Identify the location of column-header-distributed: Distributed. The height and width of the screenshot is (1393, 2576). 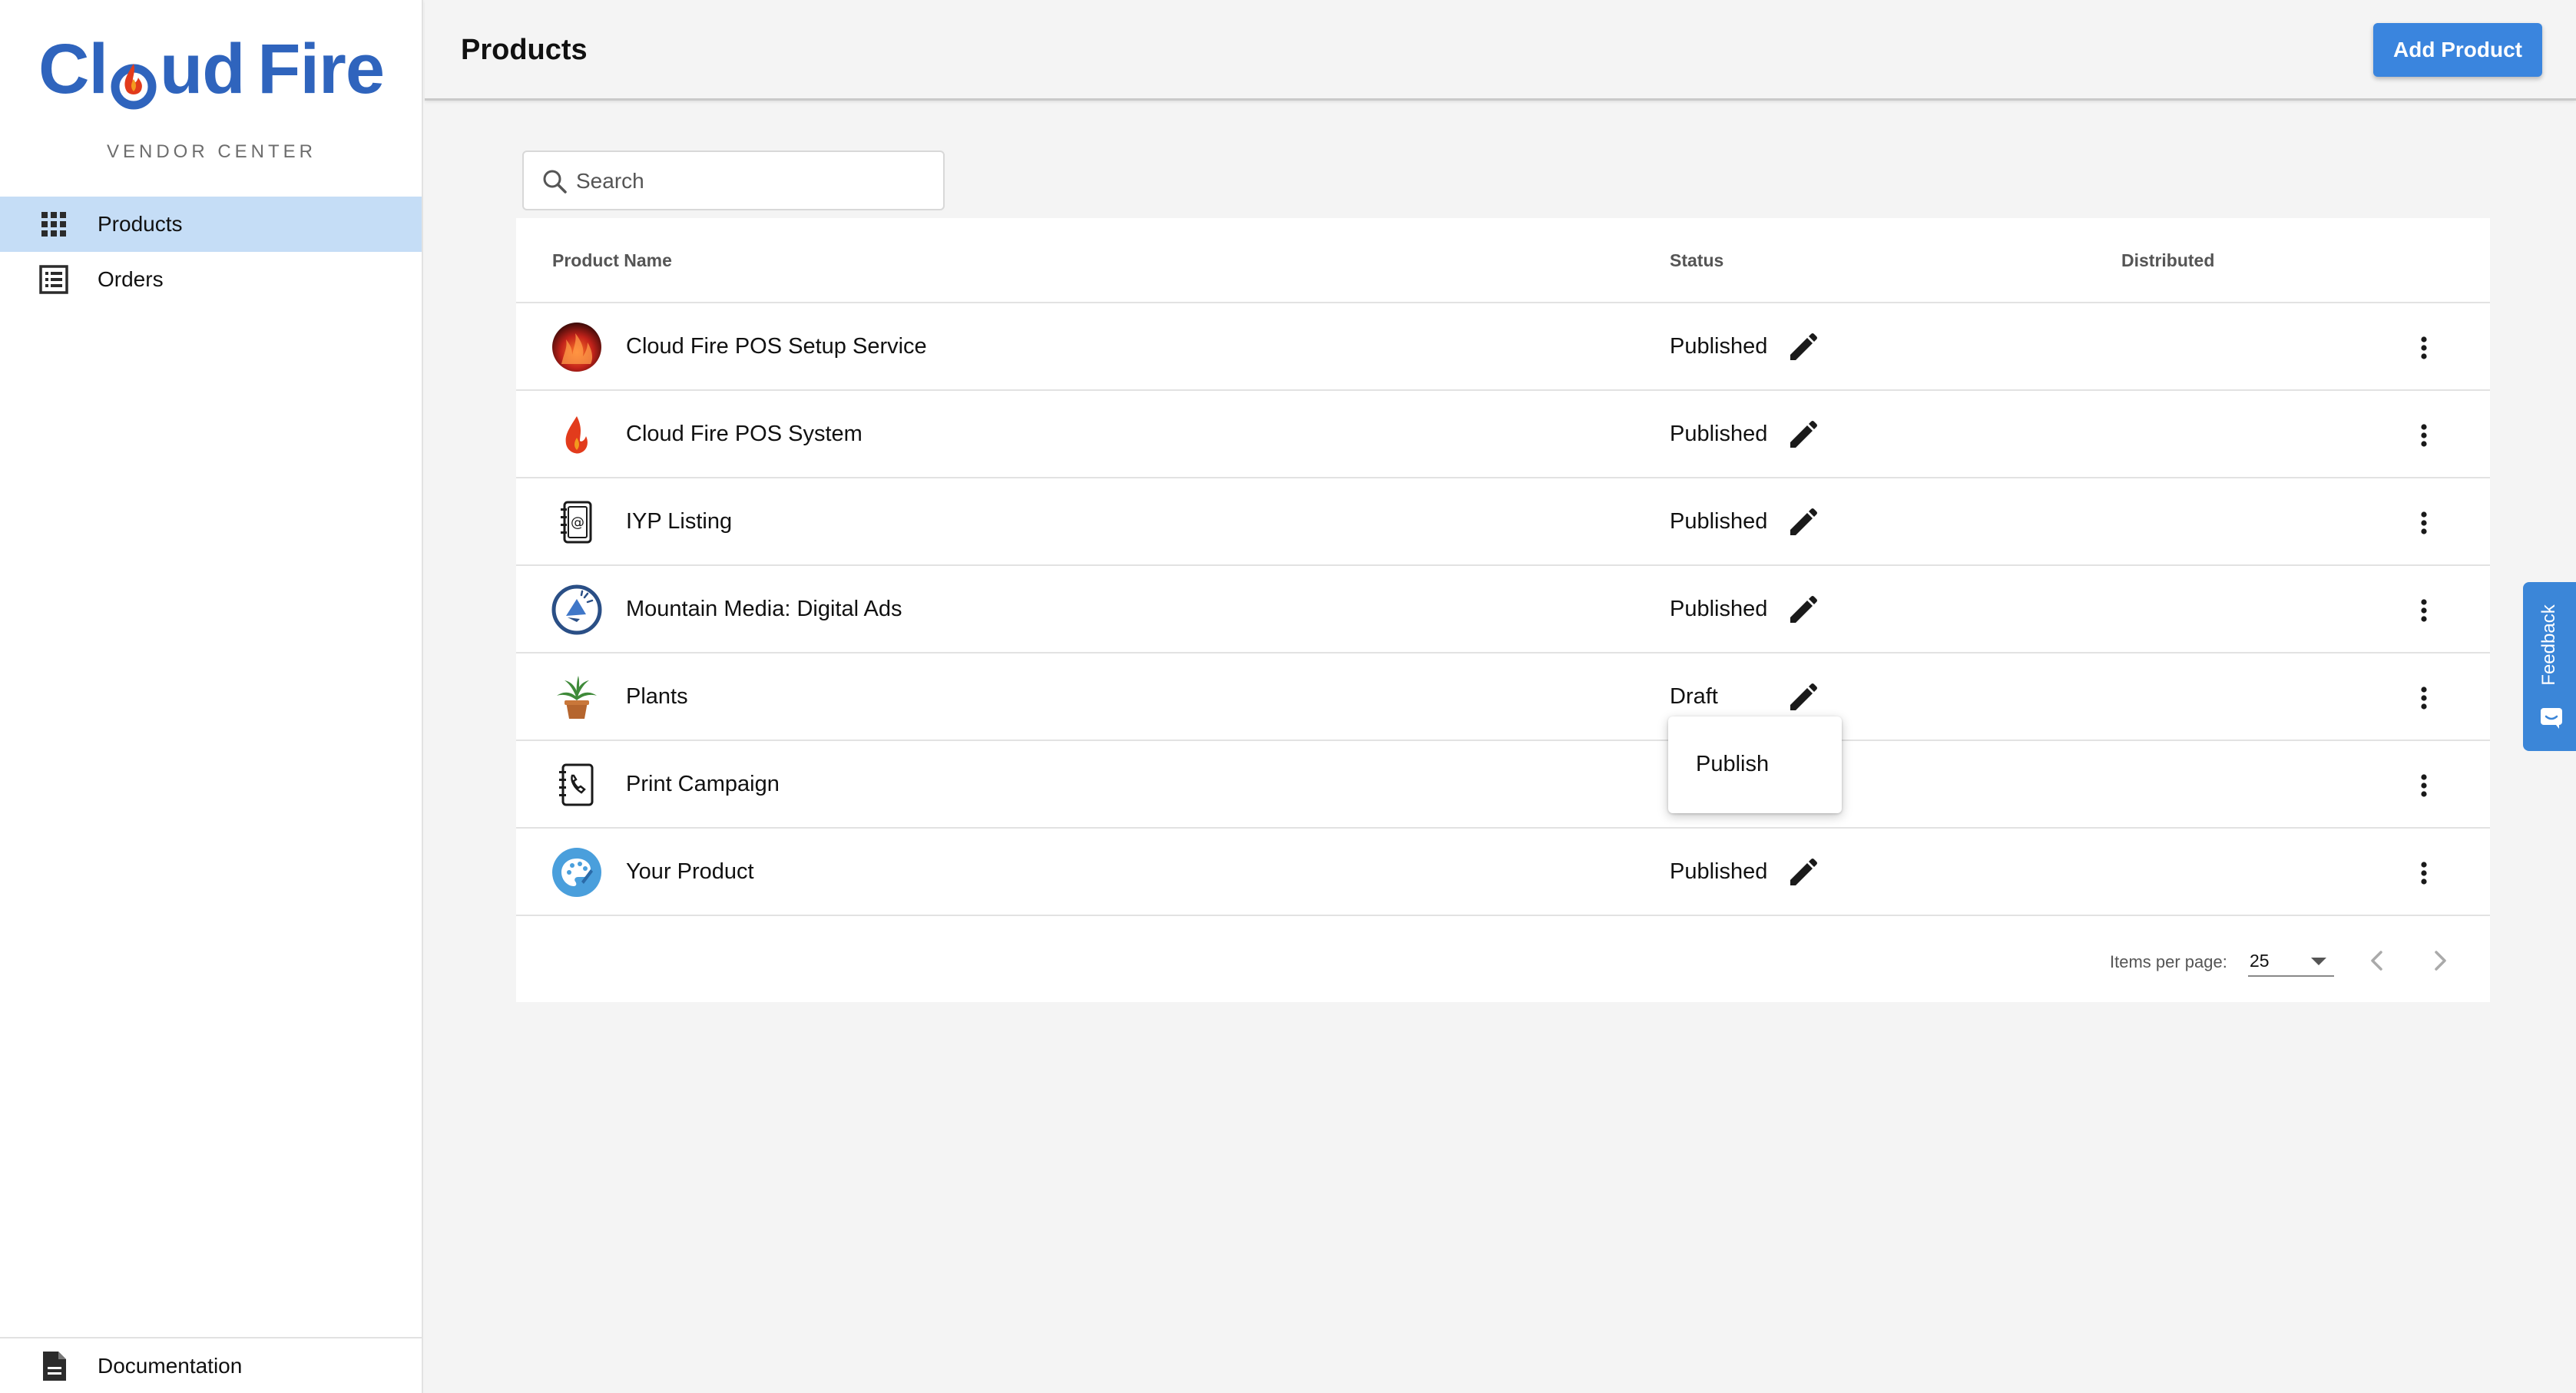
(2167, 260).